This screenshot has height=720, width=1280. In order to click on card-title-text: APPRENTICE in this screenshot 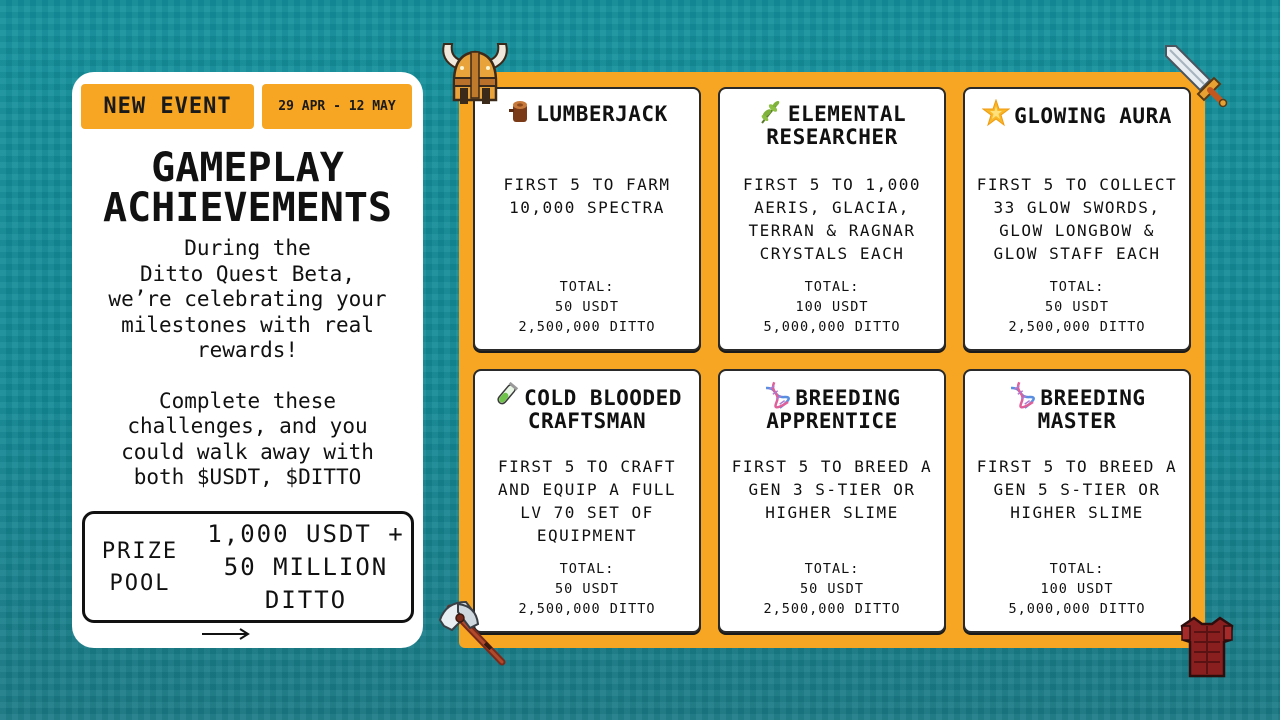, I will do `click(832, 421)`.